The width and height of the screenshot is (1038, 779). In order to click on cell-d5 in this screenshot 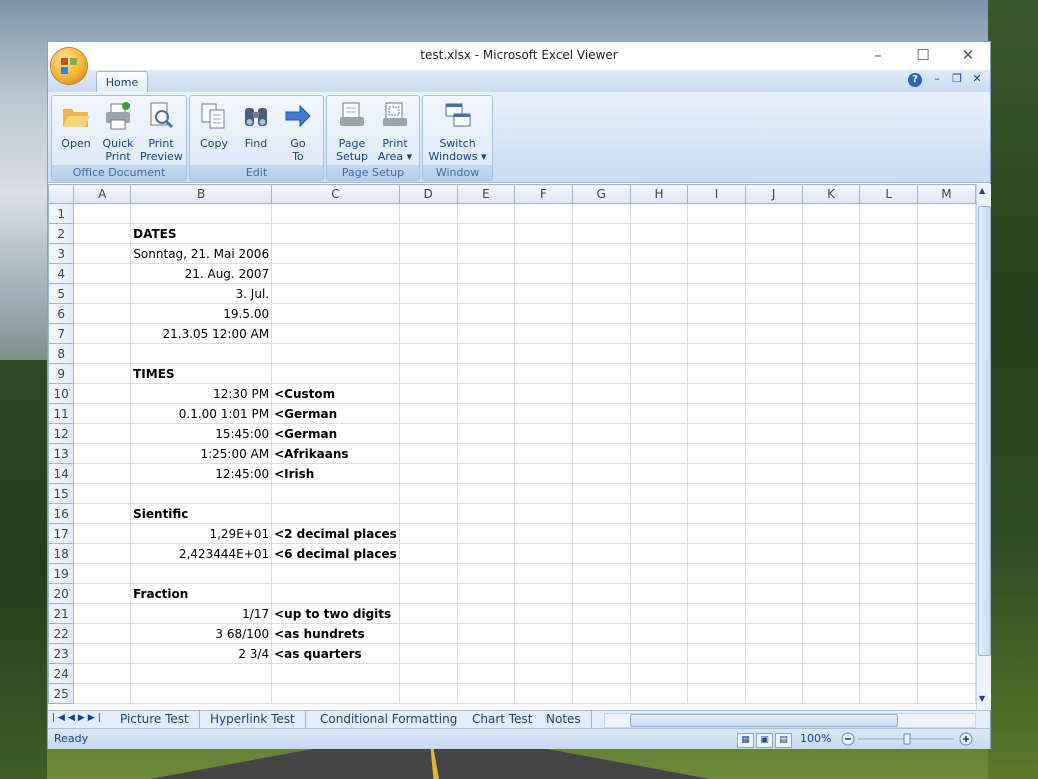, I will do `click(428, 293)`.